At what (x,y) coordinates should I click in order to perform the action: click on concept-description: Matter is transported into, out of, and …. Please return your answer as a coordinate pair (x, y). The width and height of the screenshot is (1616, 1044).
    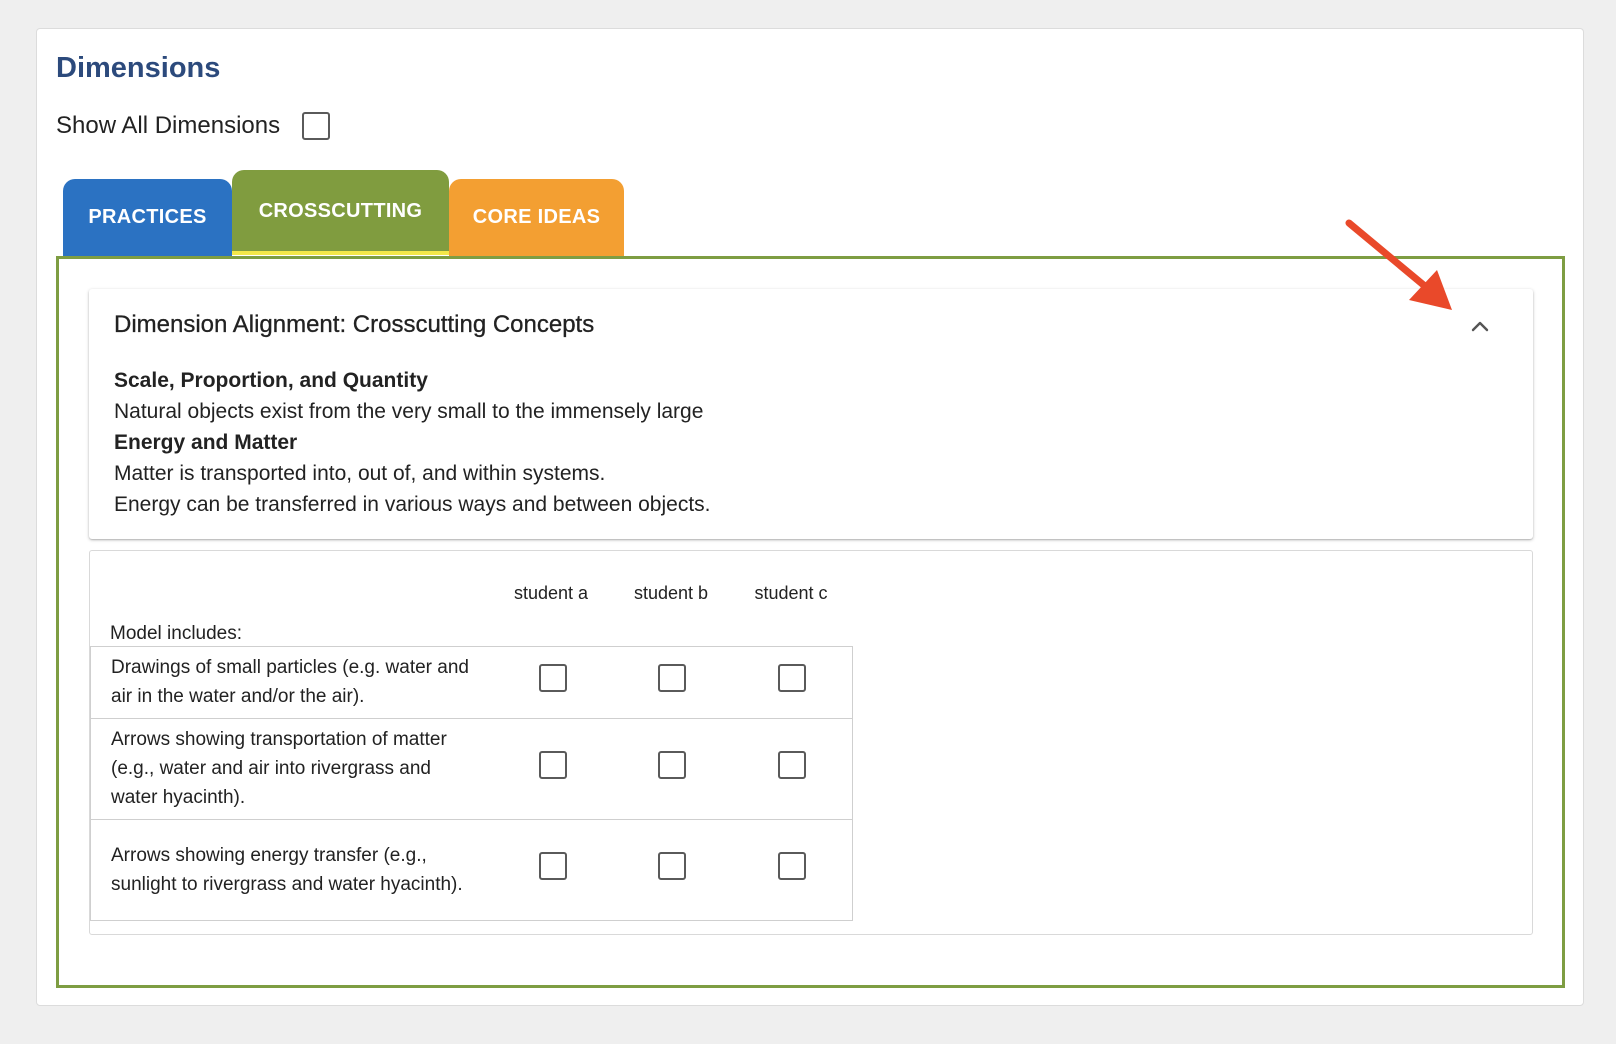
    Looking at the image, I should click on (360, 473).